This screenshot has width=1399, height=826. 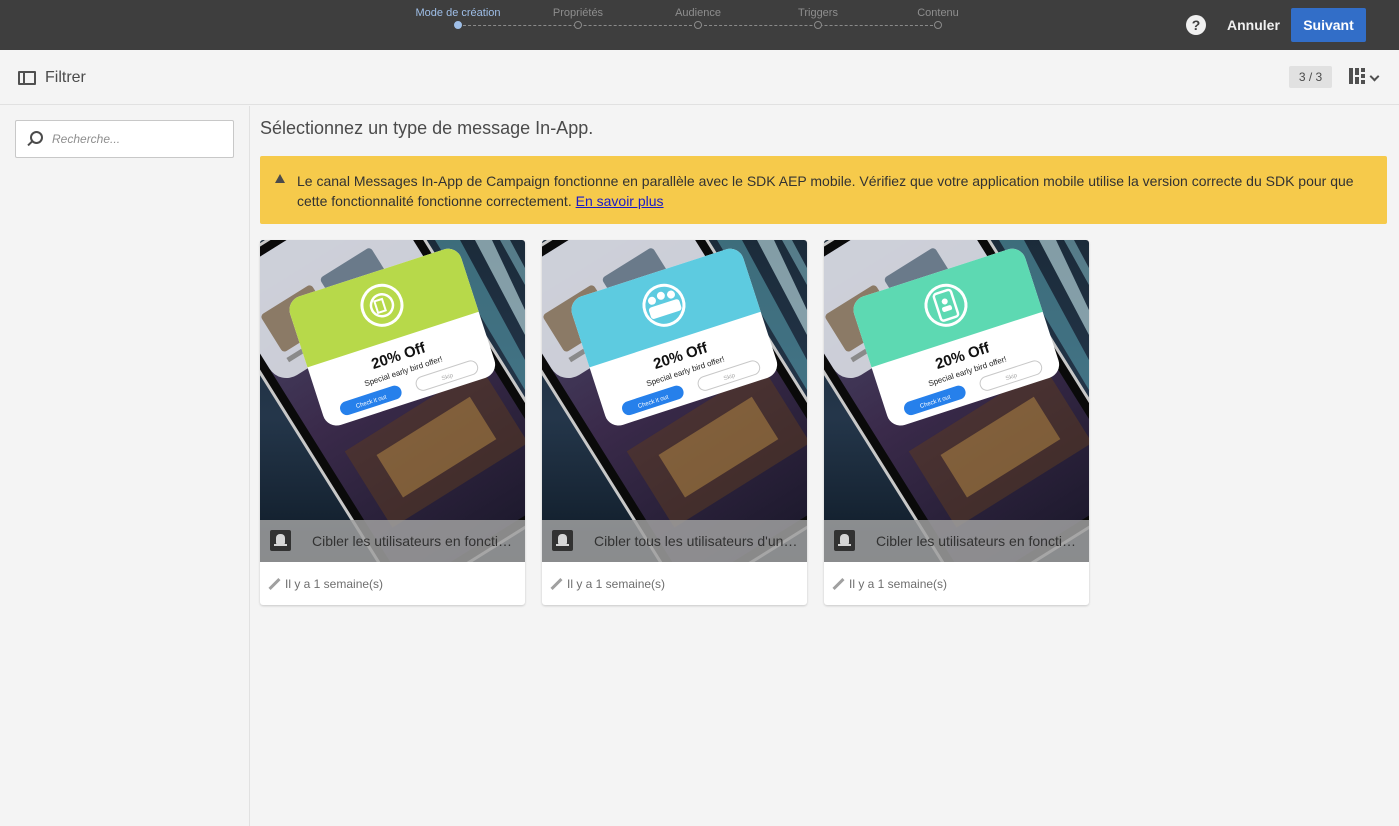 What do you see at coordinates (1374, 76) in the screenshot?
I see `chevron-down-icon` at bounding box center [1374, 76].